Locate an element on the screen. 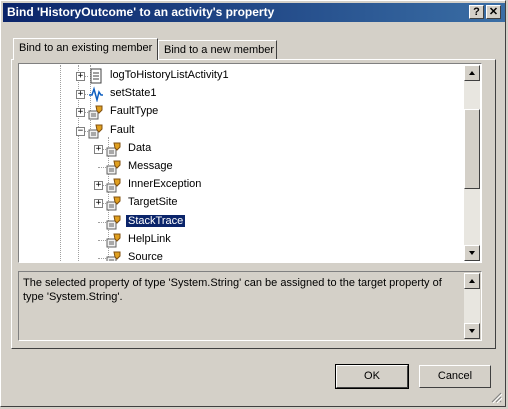  tree-item-label: StackTrace is located at coordinates (156, 220).